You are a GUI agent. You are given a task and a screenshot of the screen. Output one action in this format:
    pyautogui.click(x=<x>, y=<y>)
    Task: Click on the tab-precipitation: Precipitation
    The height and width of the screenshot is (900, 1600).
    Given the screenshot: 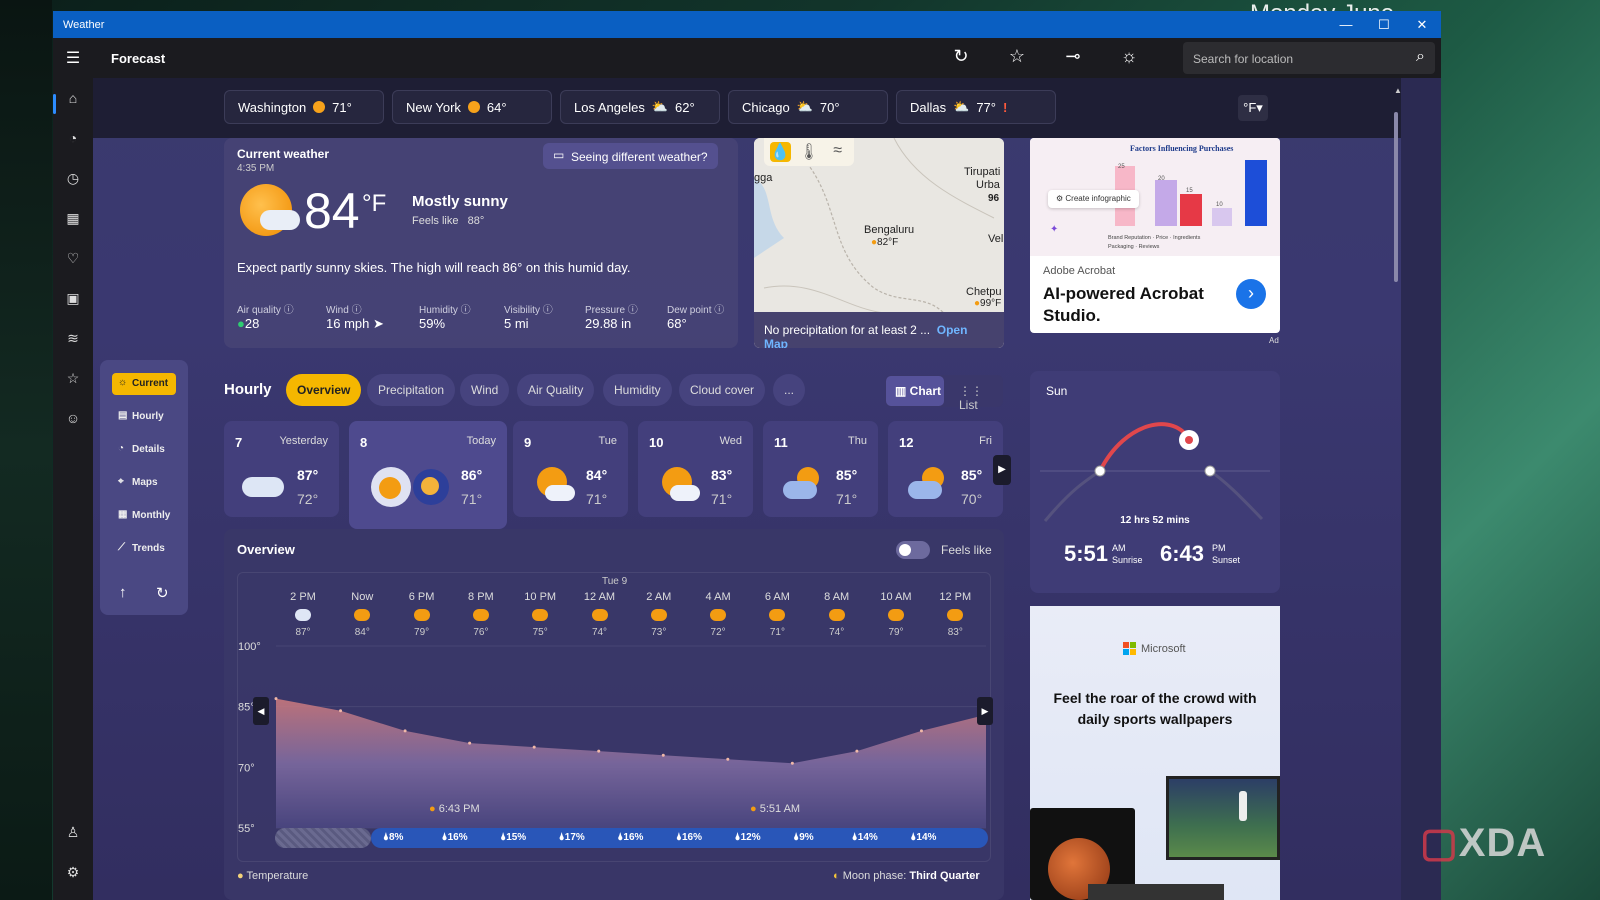 What is the action you would take?
    pyautogui.click(x=411, y=390)
    